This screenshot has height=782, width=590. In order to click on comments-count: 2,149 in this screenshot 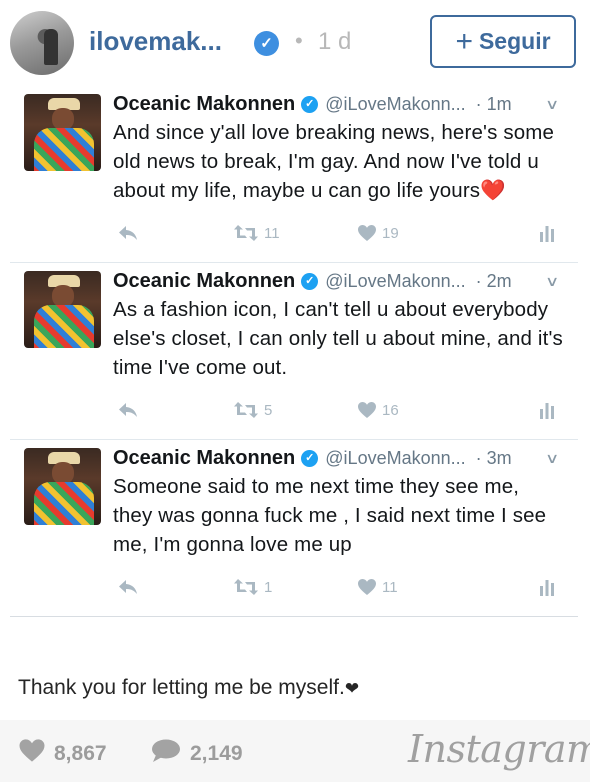, I will do `click(216, 753)`.